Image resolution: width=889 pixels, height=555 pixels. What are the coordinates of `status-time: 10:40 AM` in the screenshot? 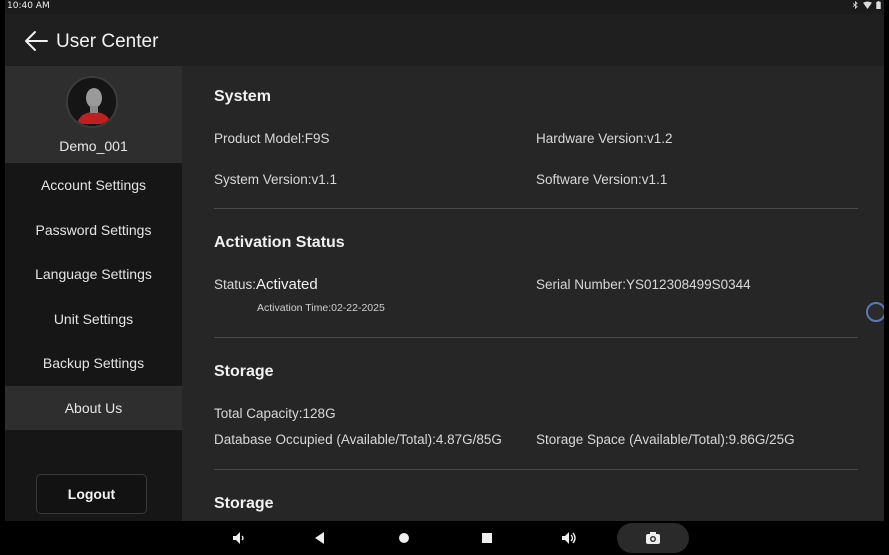 It's located at (28, 6).